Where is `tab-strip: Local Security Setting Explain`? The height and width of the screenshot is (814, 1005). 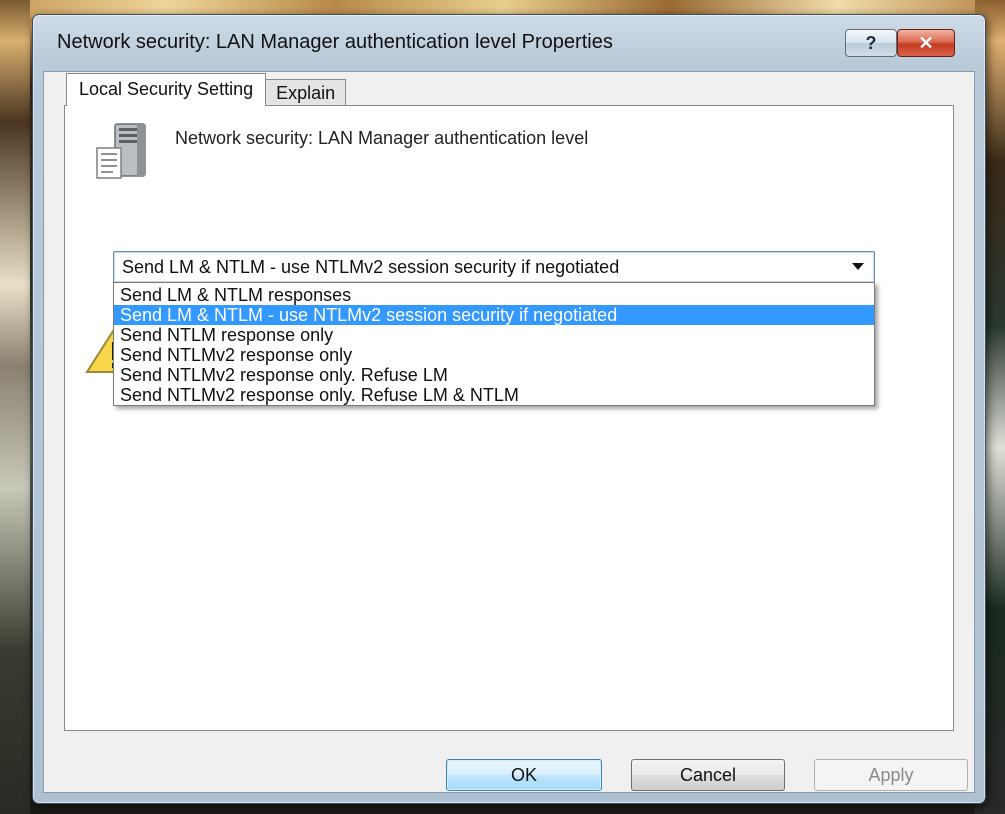
tab-strip: Local Security Setting Explain is located at coordinates (206, 89).